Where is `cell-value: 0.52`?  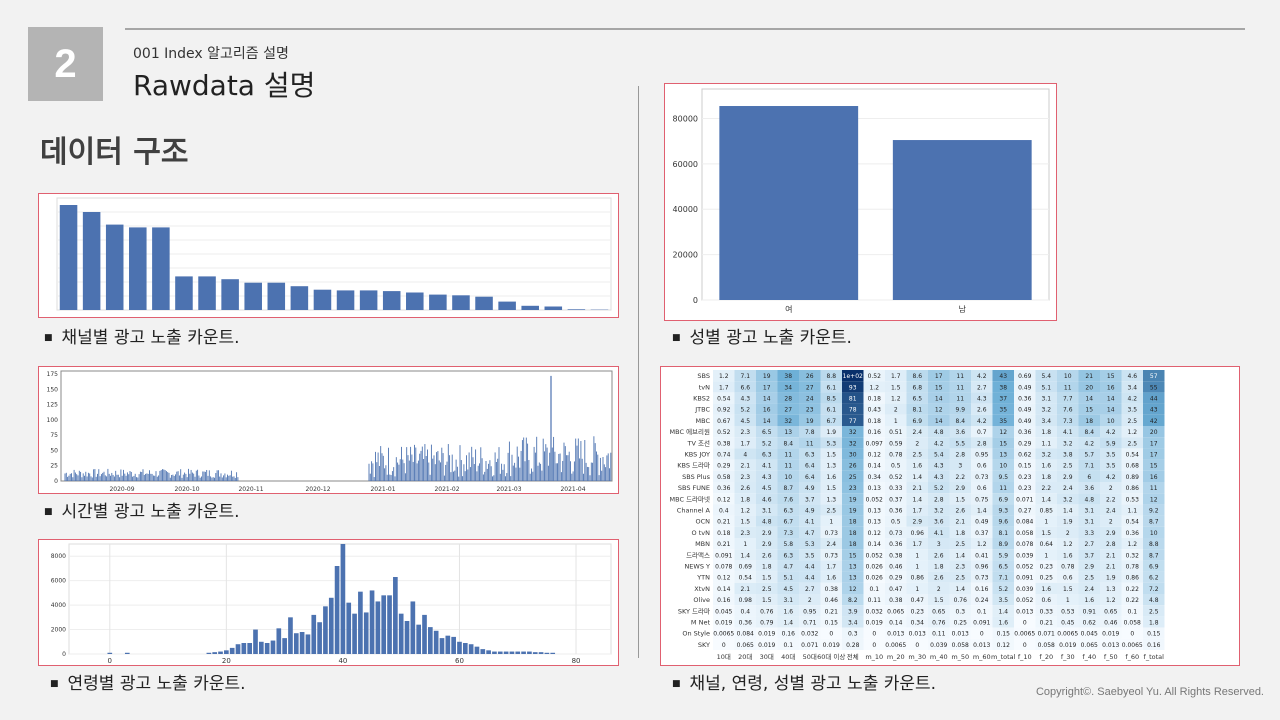 cell-value: 0.52 is located at coordinates (896, 477).